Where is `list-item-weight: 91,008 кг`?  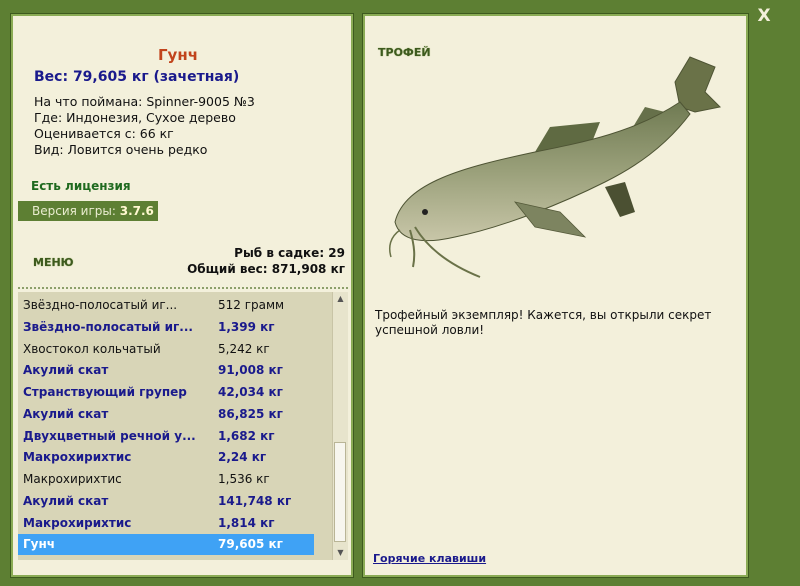
list-item-weight: 91,008 кг is located at coordinates (250, 370).